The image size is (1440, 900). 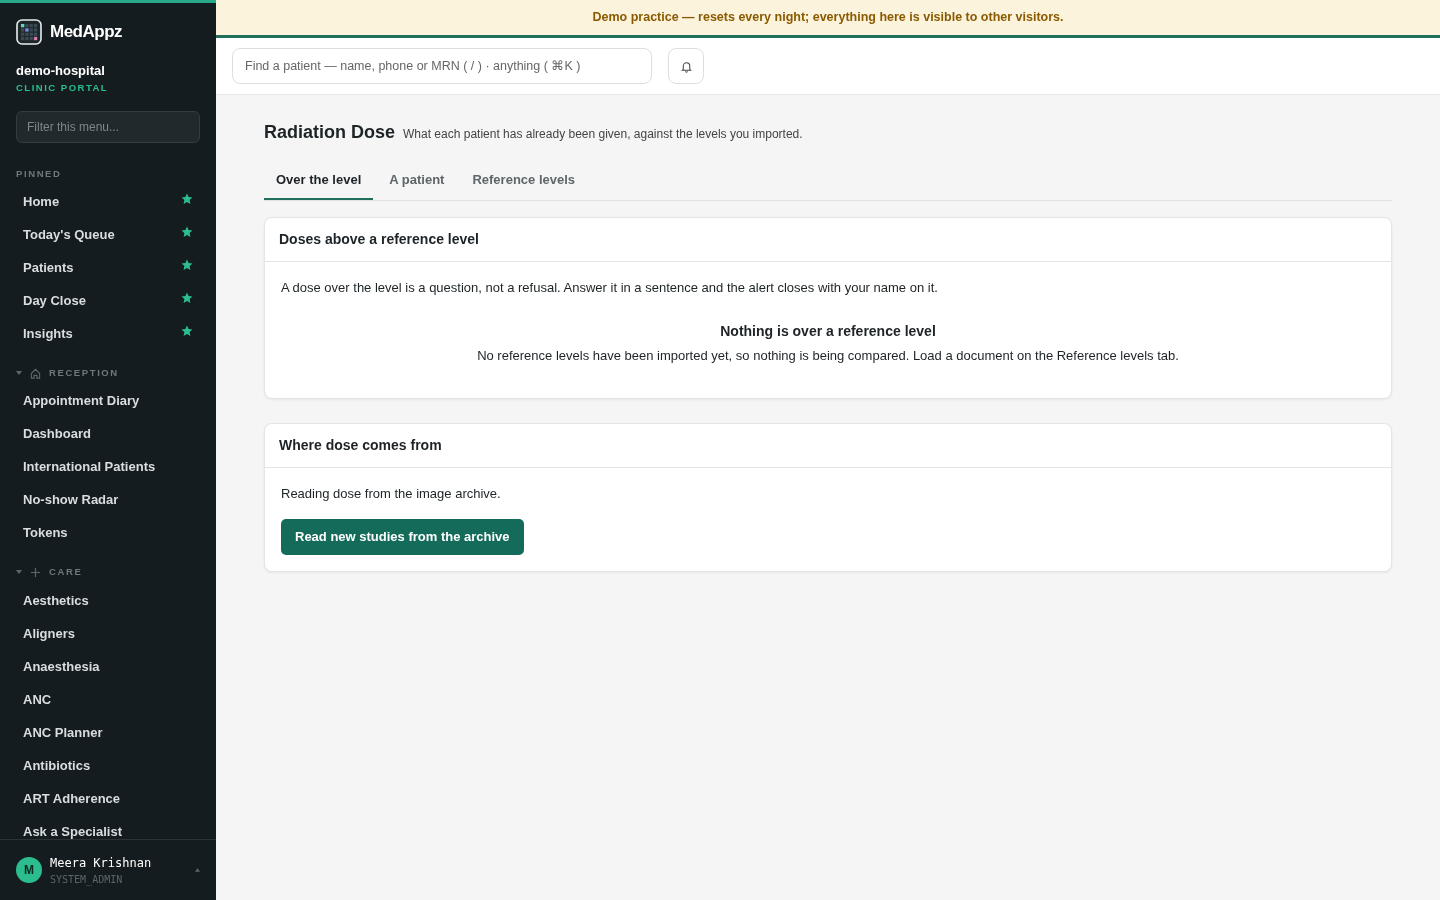 I want to click on page-subtitle: What each patient has already been given, against the levels you imported., so click(x=603, y=134).